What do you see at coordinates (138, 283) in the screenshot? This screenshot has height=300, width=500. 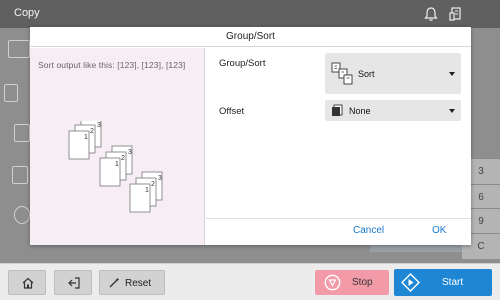 I see `reset-label: Reset` at bounding box center [138, 283].